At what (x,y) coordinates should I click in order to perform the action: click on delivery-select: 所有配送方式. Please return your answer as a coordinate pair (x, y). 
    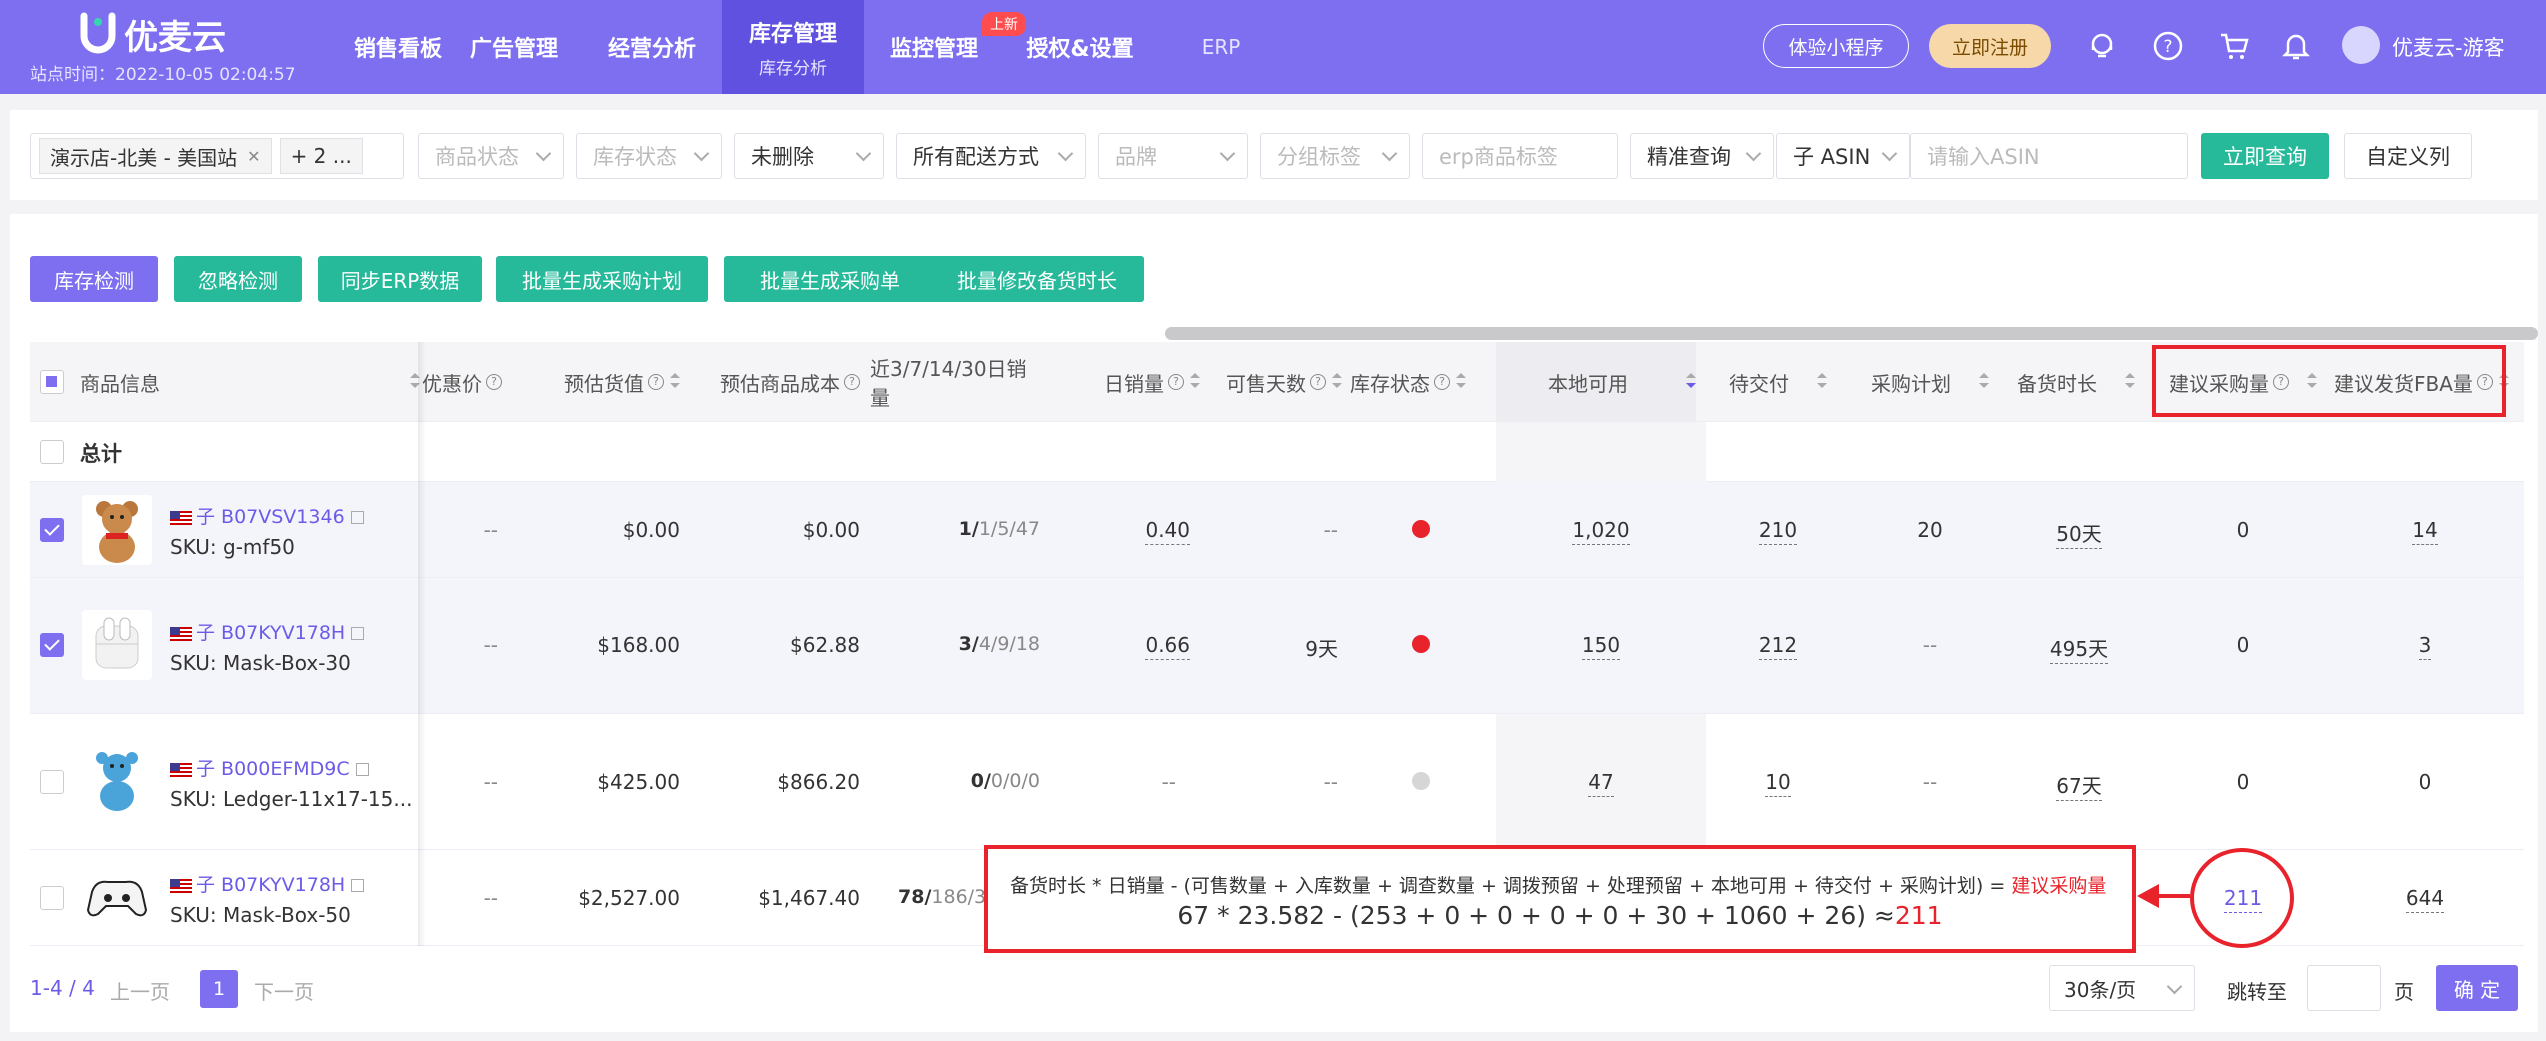
    Looking at the image, I should click on (991, 156).